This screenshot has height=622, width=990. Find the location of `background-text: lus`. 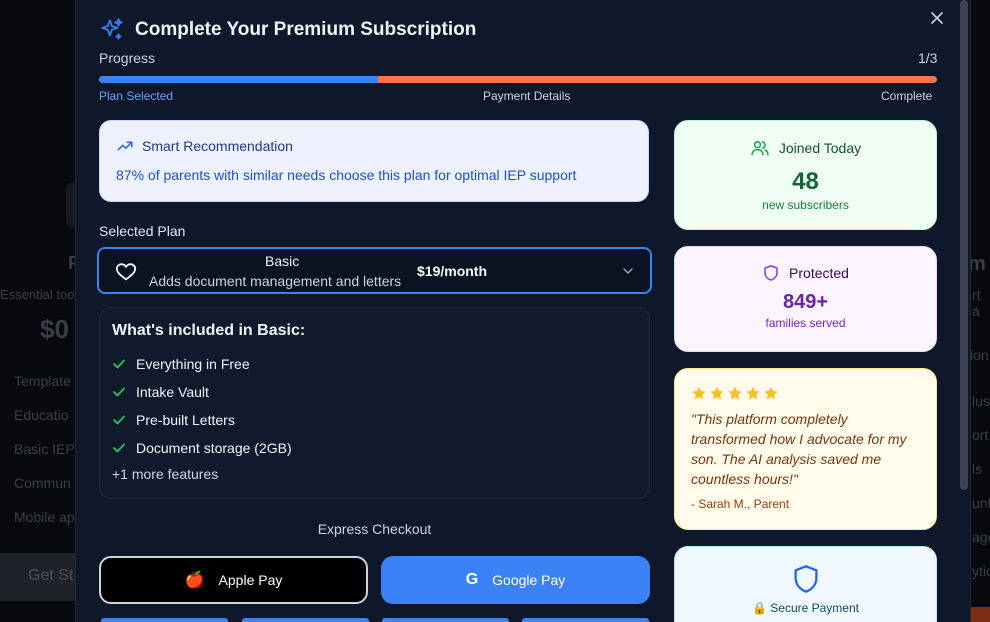

background-text: lus is located at coordinates (981, 401).